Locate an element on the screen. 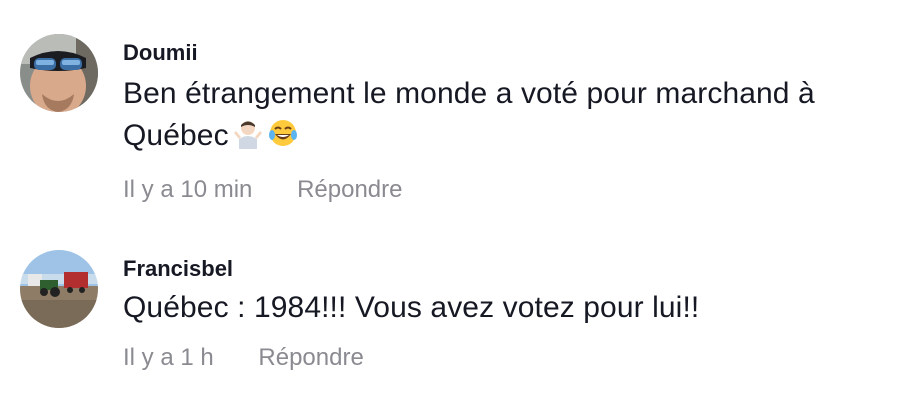 The image size is (920, 408). comment-username: Francisbel is located at coordinates (513, 269).